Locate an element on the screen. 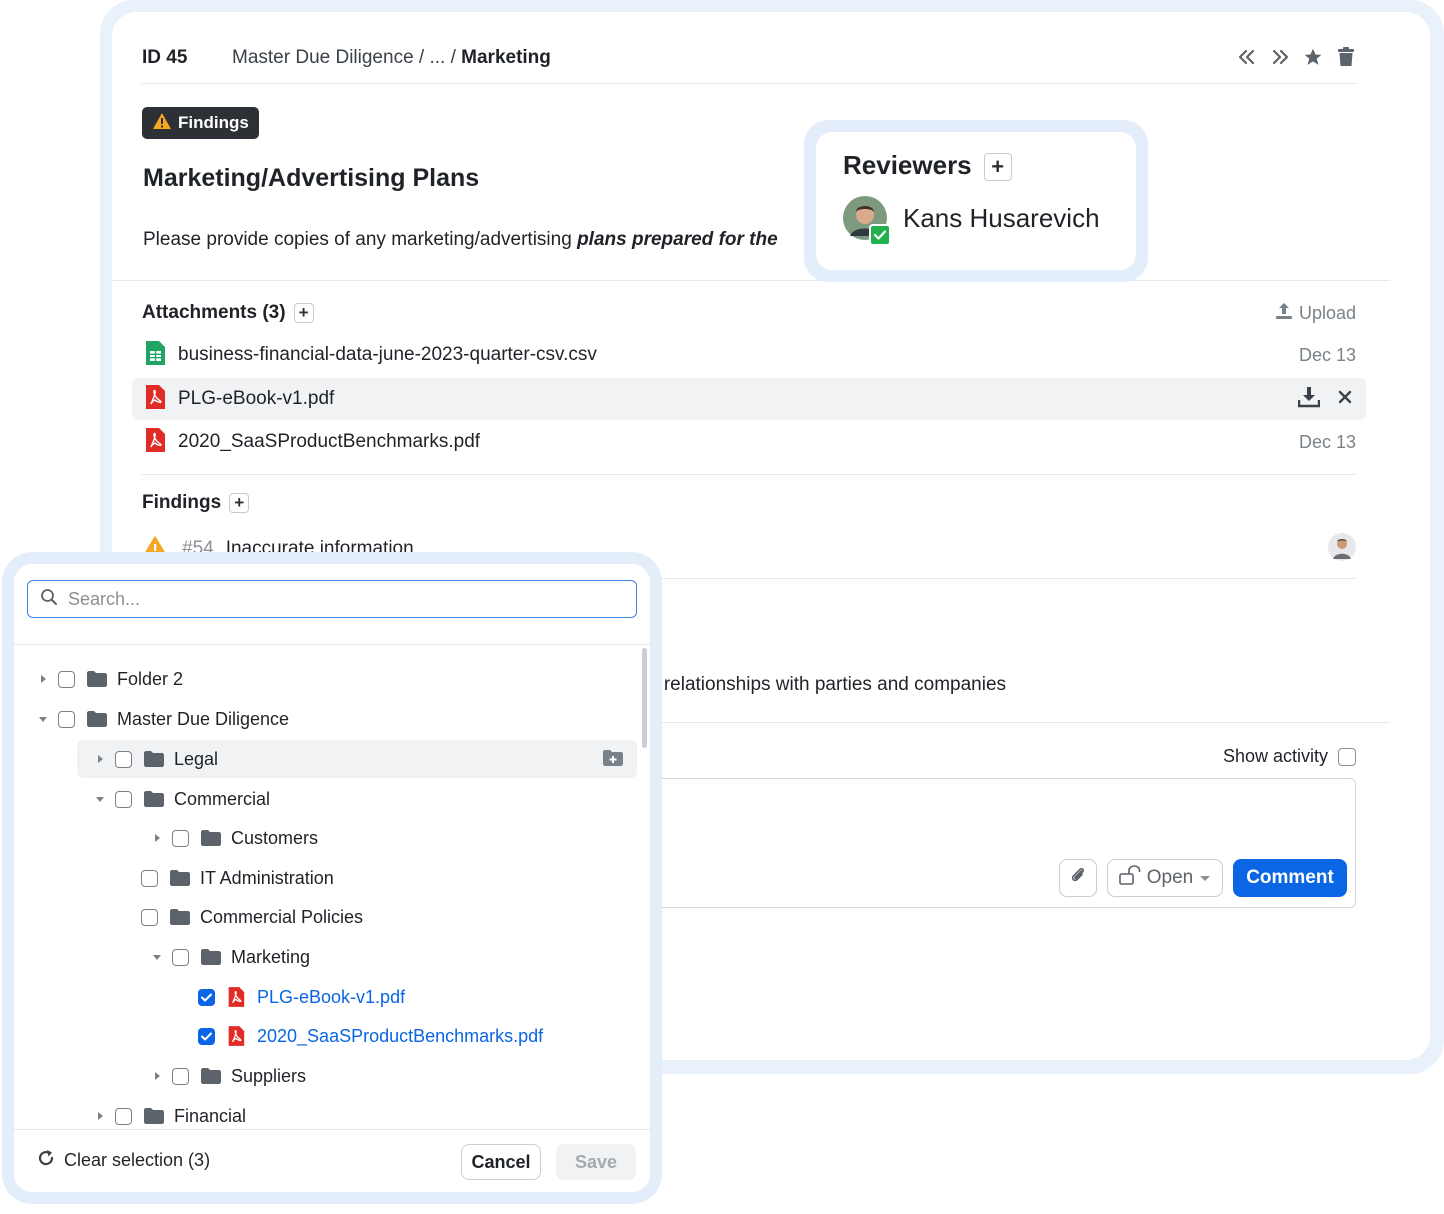  tree-label: Master Due Diligence is located at coordinates (203, 718).